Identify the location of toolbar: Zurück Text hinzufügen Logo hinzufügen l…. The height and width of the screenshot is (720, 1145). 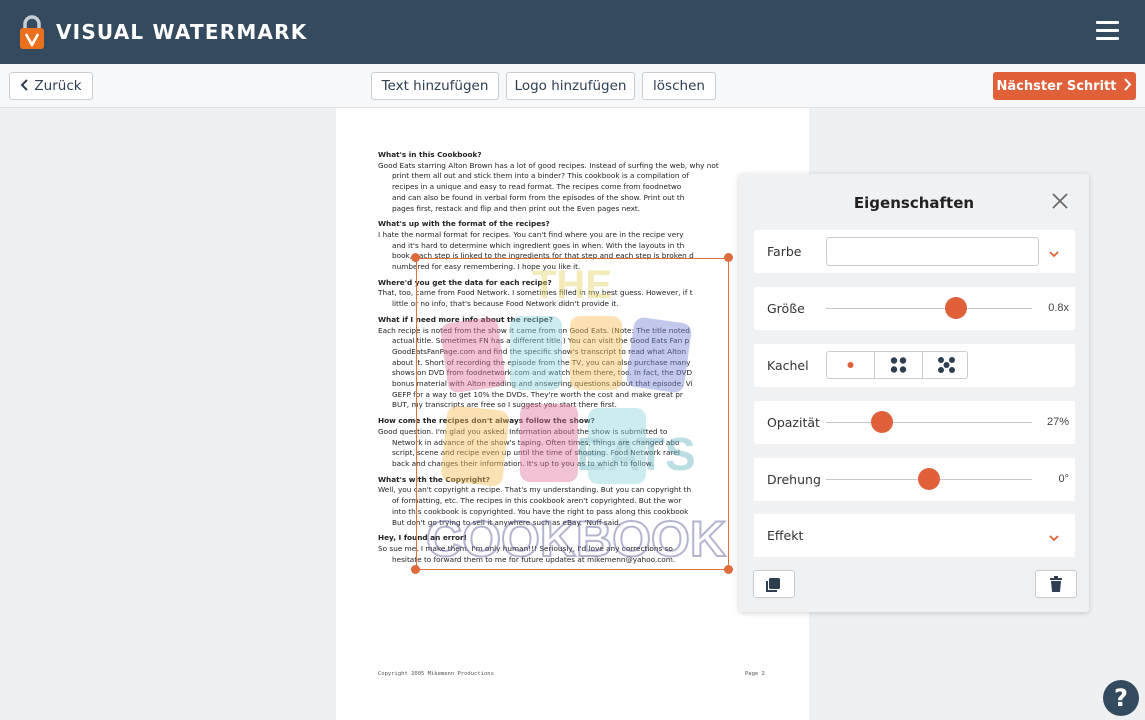
(572, 86).